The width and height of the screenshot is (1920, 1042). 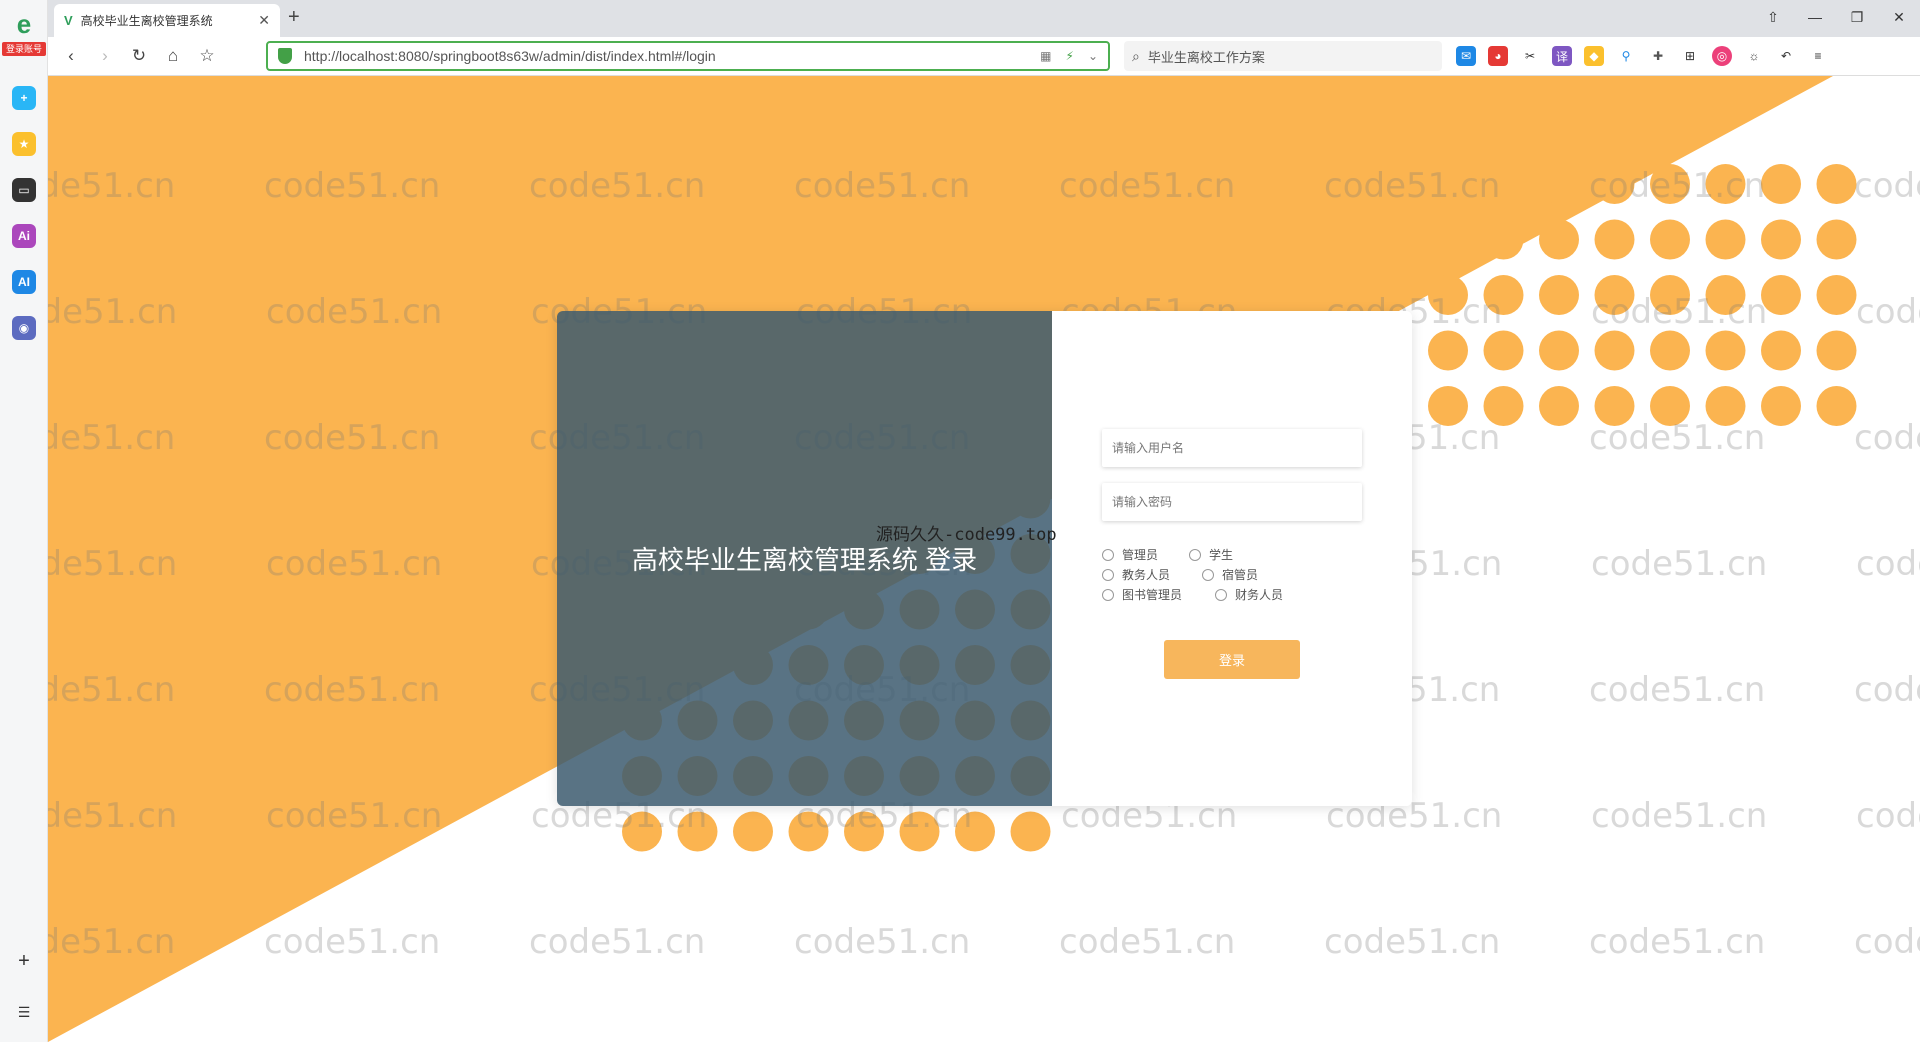 What do you see at coordinates (1658, 56) in the screenshot?
I see `puzzle-icon: ✚` at bounding box center [1658, 56].